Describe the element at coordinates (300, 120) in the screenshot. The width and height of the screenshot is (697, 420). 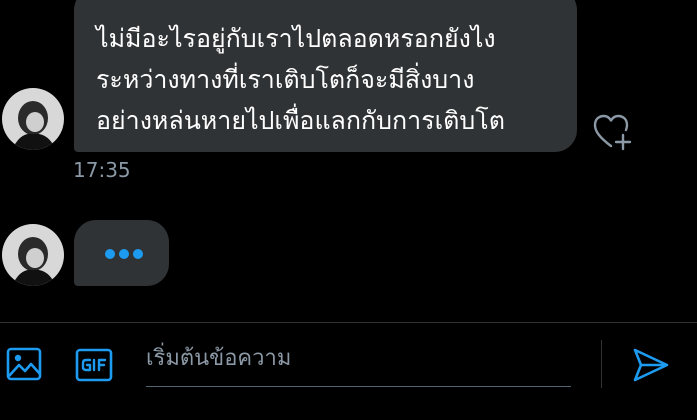
I see `message-line: อย่างหล่นหายไปเพื่อแลกกับการเติบโต` at that location.